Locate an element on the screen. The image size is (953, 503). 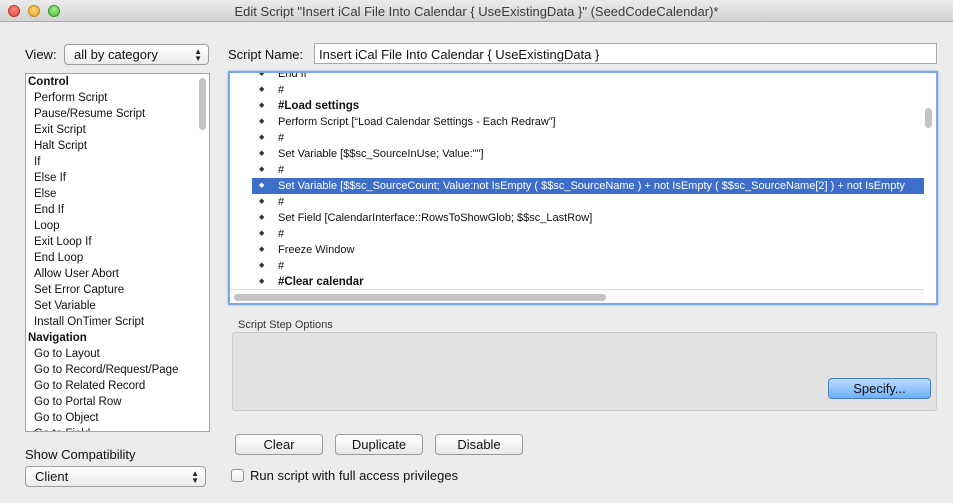
step-category: Control is located at coordinates (48, 82).